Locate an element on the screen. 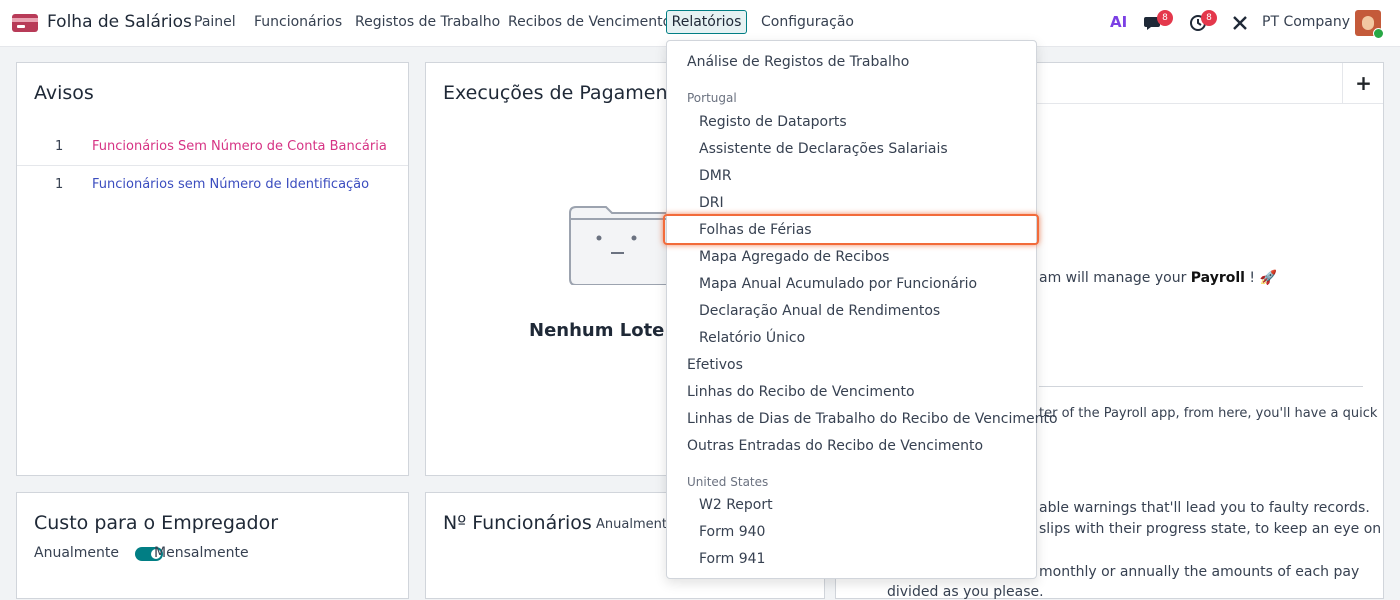  company-switcher: PT Company is located at coordinates (1306, 22).